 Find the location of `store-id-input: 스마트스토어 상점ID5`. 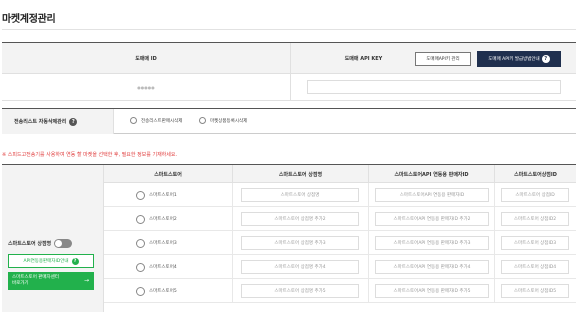

store-id-input: 스마트스토어 상점ID5 is located at coordinates (535, 291).